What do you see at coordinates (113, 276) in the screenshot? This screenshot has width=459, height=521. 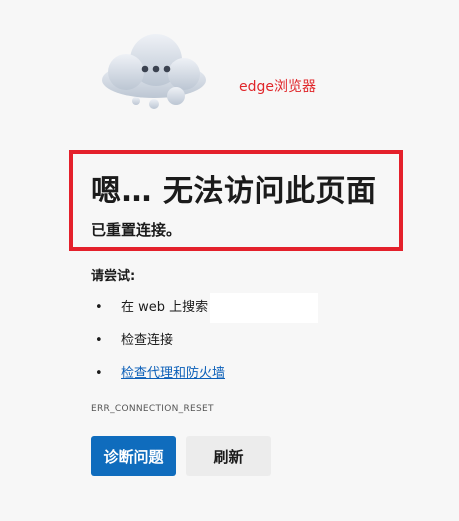 I see `try-label: 请尝试:` at bounding box center [113, 276].